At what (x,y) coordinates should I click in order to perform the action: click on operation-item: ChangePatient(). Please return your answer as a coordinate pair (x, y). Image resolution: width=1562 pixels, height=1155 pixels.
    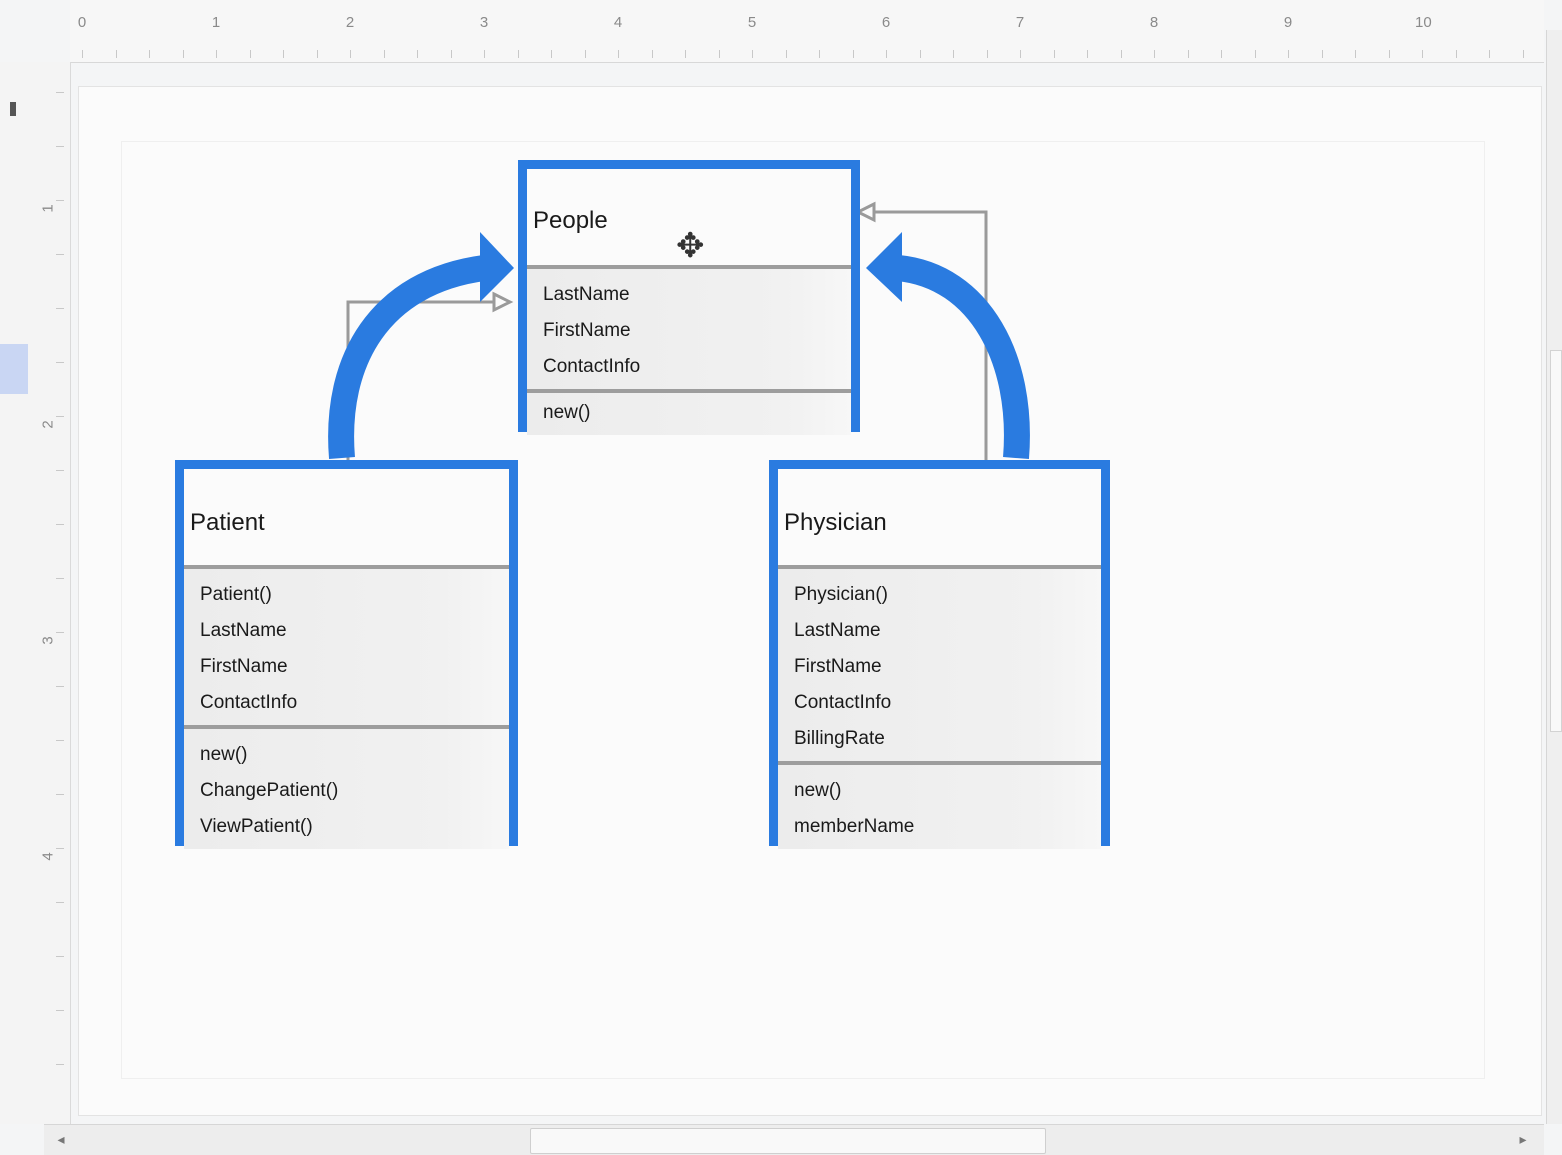
    Looking at the image, I should click on (269, 790).